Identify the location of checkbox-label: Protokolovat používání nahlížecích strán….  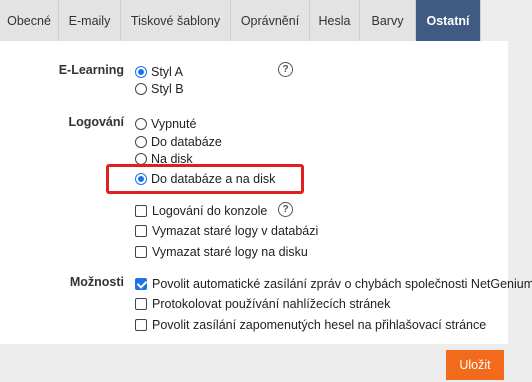
(271, 303).